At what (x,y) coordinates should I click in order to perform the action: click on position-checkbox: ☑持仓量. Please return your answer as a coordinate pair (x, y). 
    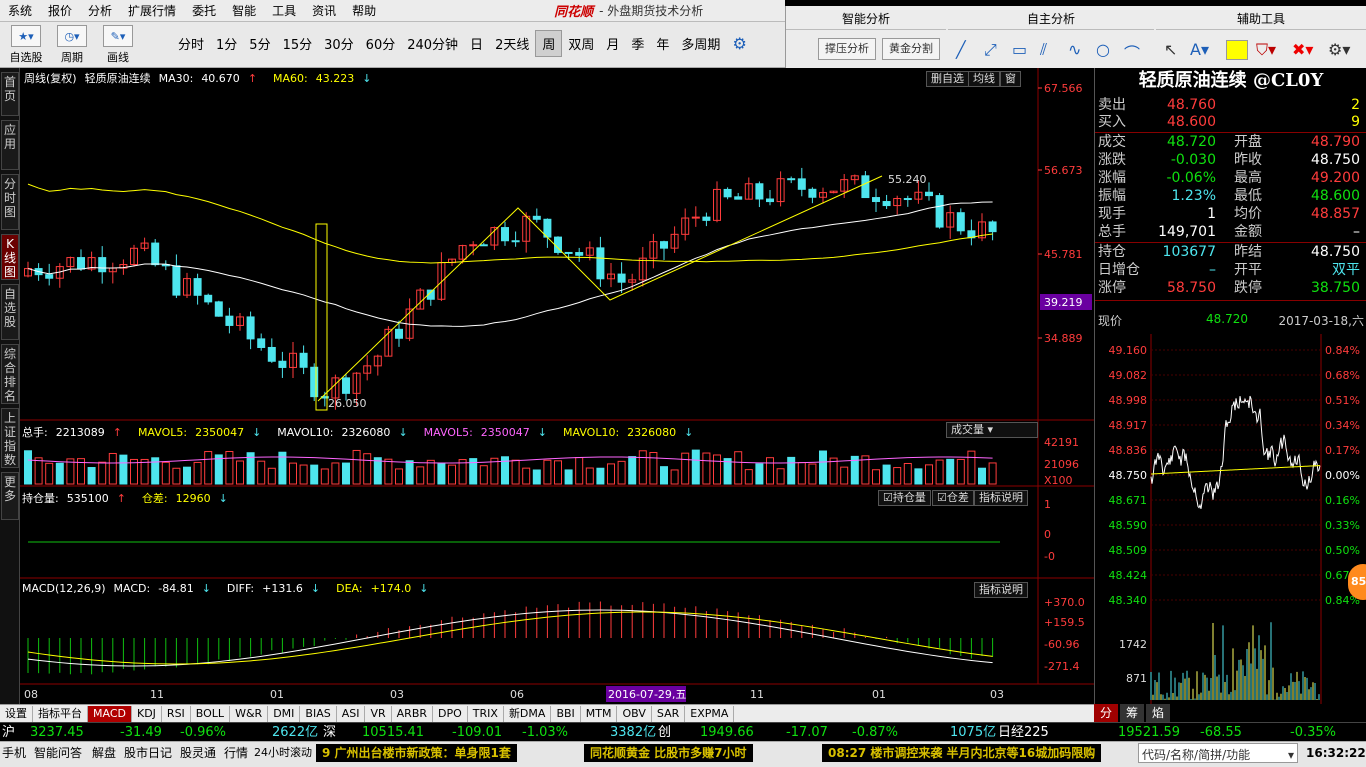
    Looking at the image, I should click on (904, 498).